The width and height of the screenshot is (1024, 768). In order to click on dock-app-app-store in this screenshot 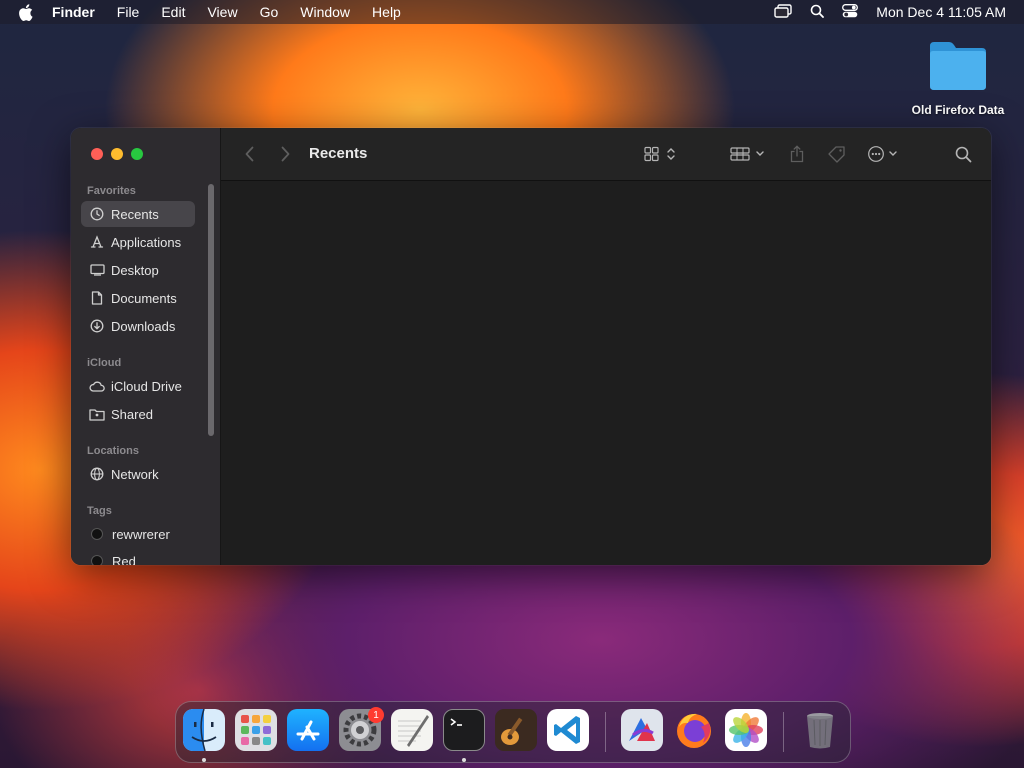, I will do `click(308, 730)`.